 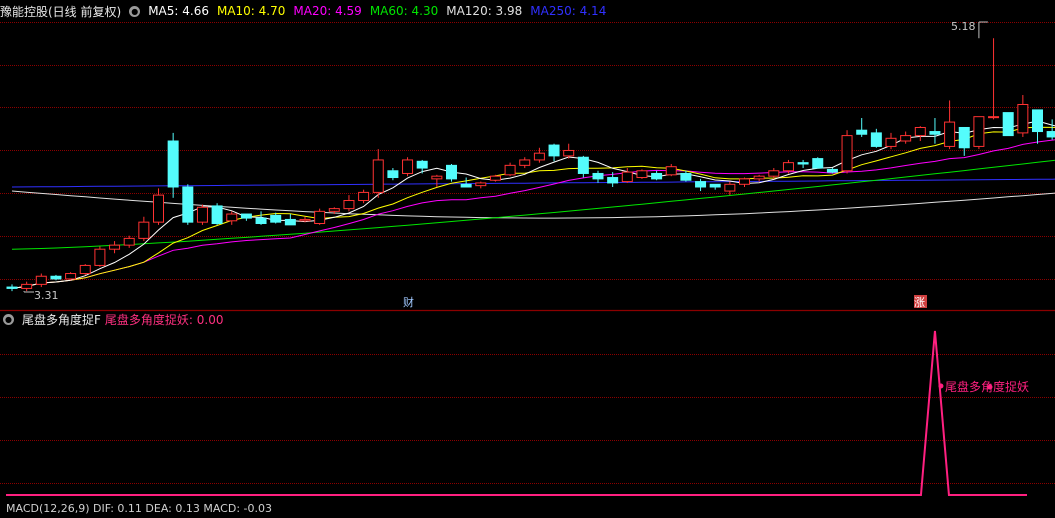 I want to click on low-price-label: 3.31, so click(x=46, y=295).